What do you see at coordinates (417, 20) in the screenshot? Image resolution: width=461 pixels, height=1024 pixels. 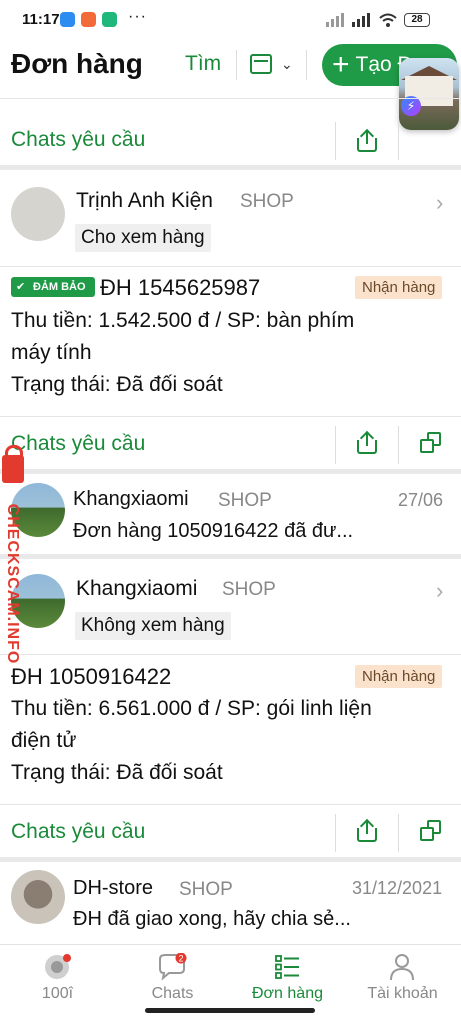 I see `battery-icon: 28` at bounding box center [417, 20].